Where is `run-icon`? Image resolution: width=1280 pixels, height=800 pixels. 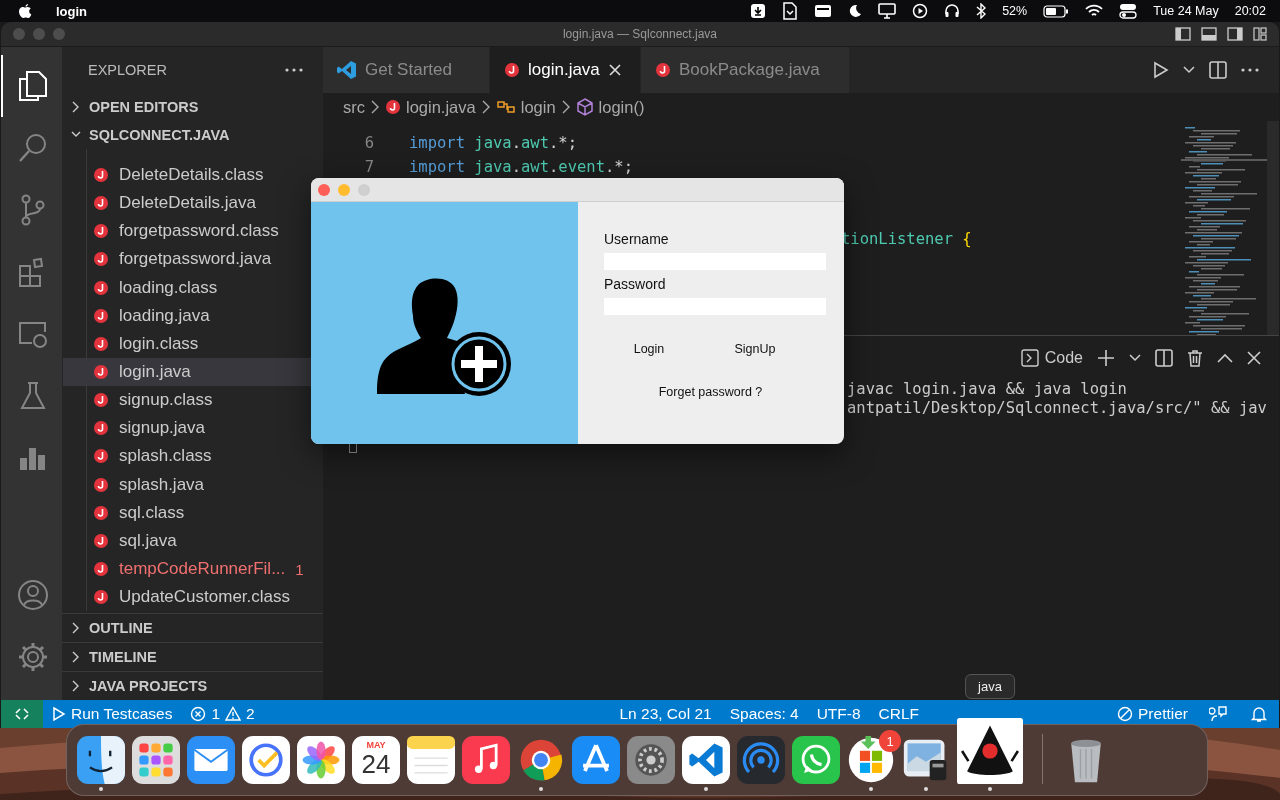
run-icon is located at coordinates (1161, 70).